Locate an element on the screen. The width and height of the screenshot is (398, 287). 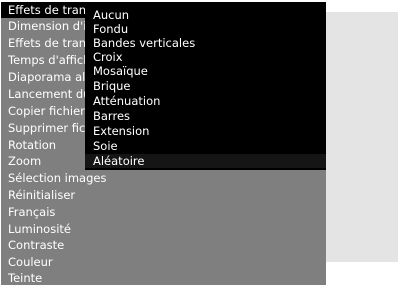
submenu-item-label: Fondu is located at coordinates (111, 29).